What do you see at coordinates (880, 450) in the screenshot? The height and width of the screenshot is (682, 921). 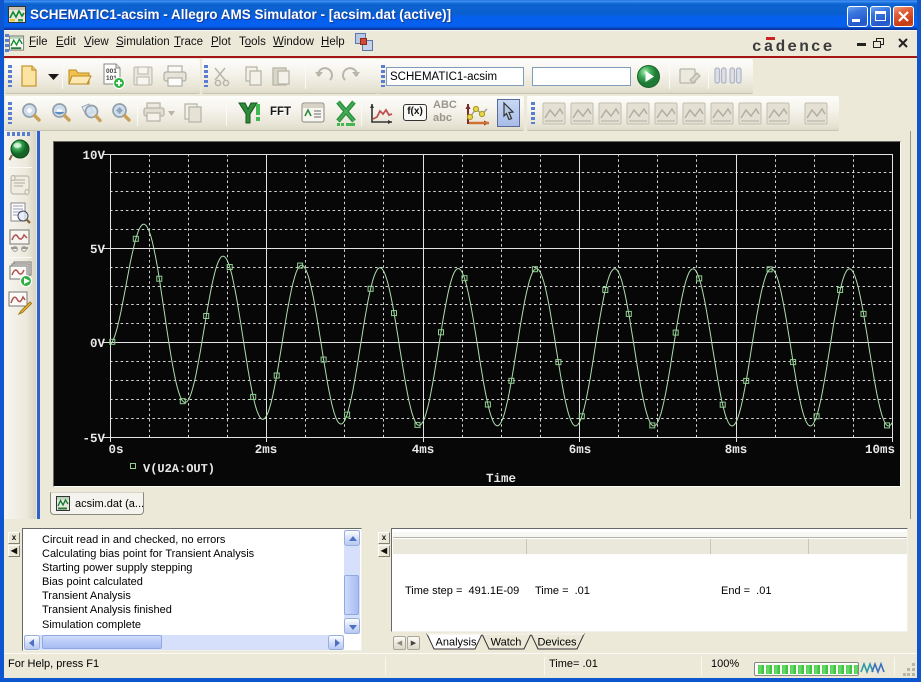 I see `svg-text: 10ms` at bounding box center [880, 450].